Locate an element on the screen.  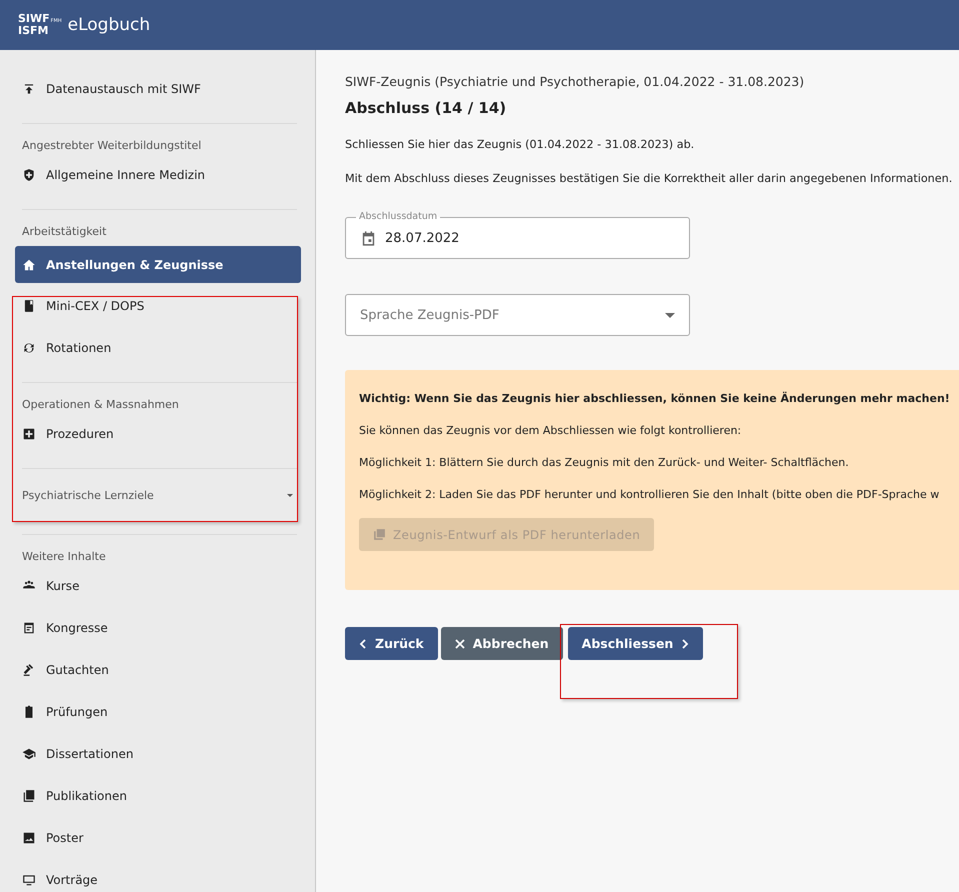
gavel-icon is located at coordinates (29, 670).